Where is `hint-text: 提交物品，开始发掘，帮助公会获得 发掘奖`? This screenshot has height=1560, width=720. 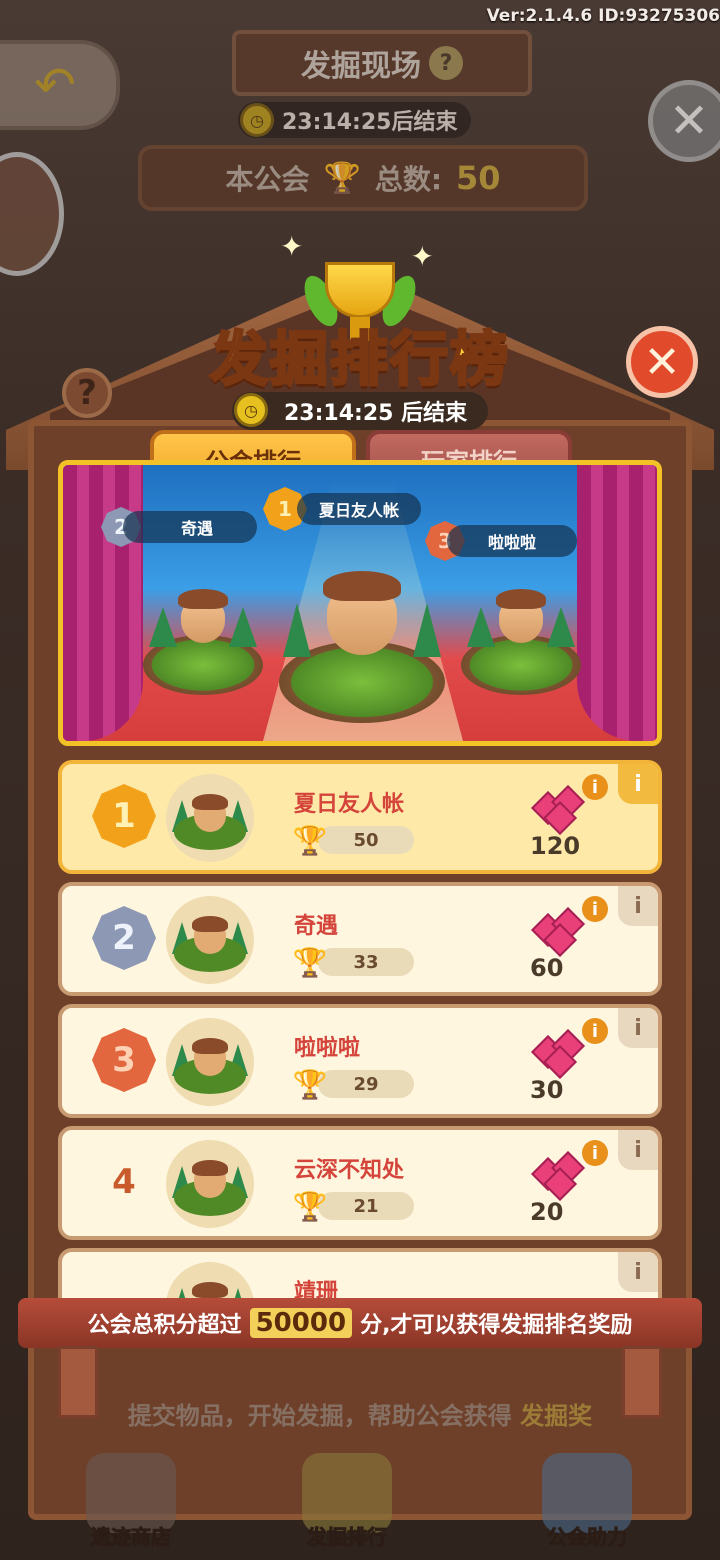 hint-text: 提交物品，开始发掘，帮助公会获得 发掘奖 is located at coordinates (360, 1413).